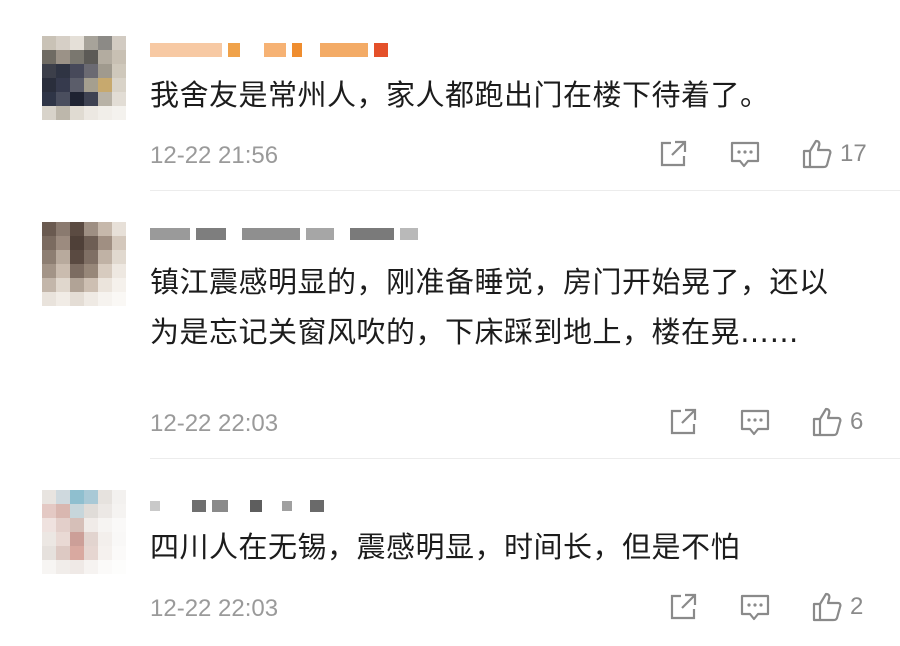  What do you see at coordinates (445, 547) in the screenshot?
I see `comment-text: 四川人在无锡，震感明显，时间长，但是不怕` at bounding box center [445, 547].